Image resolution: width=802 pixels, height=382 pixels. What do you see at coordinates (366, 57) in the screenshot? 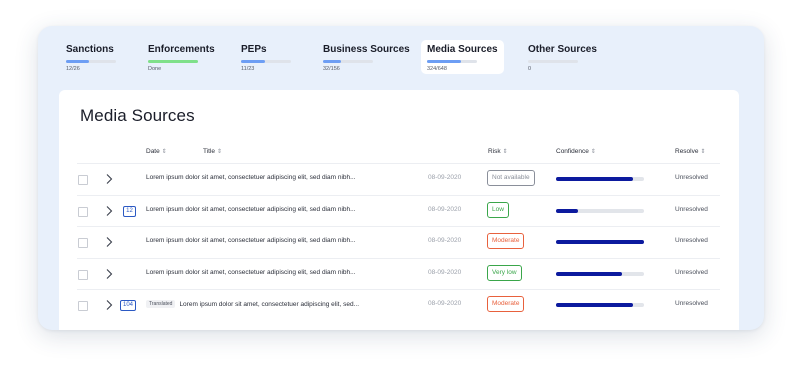
I see `tab-business-sources: Business Sources 32/156` at bounding box center [366, 57].